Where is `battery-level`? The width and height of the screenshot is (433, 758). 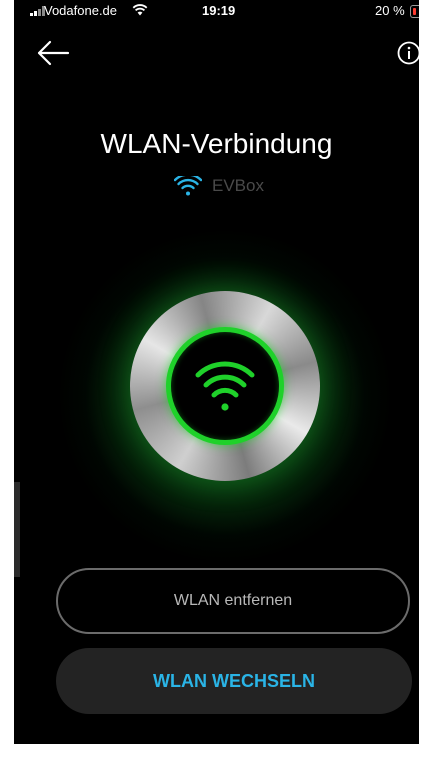 battery-level is located at coordinates (414, 11).